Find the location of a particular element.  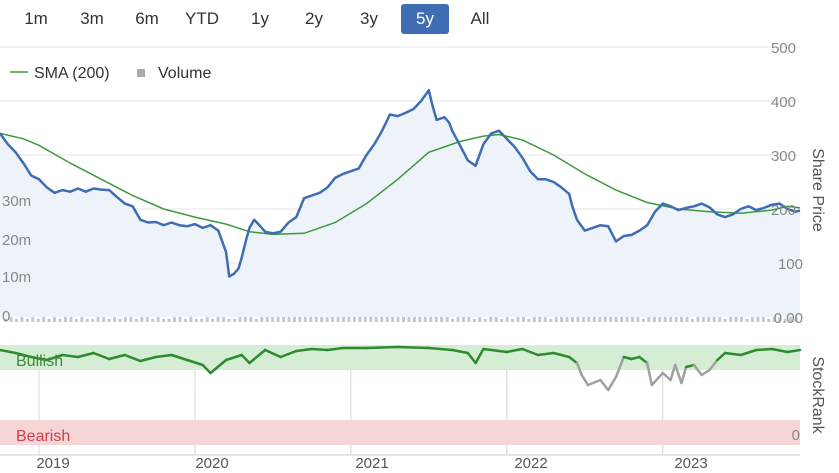

bearish-band is located at coordinates (400, 432).